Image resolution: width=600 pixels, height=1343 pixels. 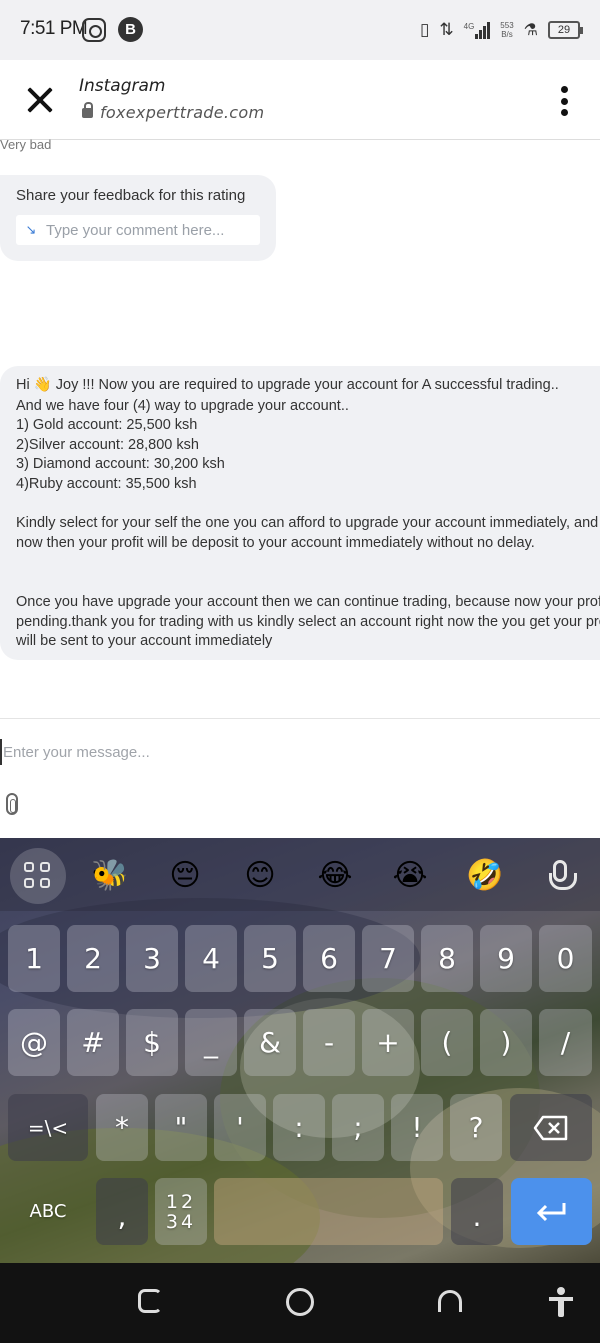 What do you see at coordinates (144, 641) in the screenshot?
I see `message-line: will be sent to your account immediately` at bounding box center [144, 641].